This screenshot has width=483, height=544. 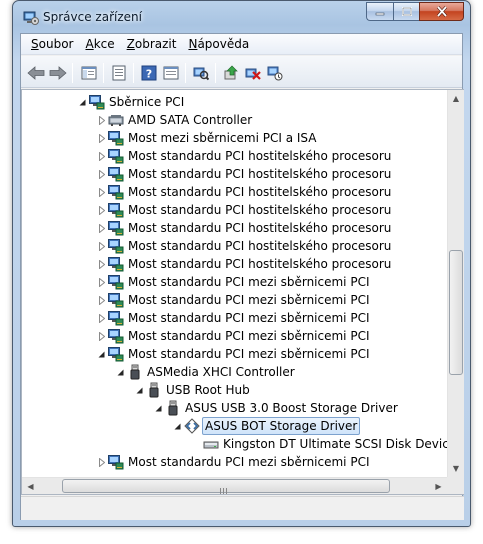 What do you see at coordinates (226, 486) in the screenshot?
I see `horizontal-scroll-thumb` at bounding box center [226, 486].